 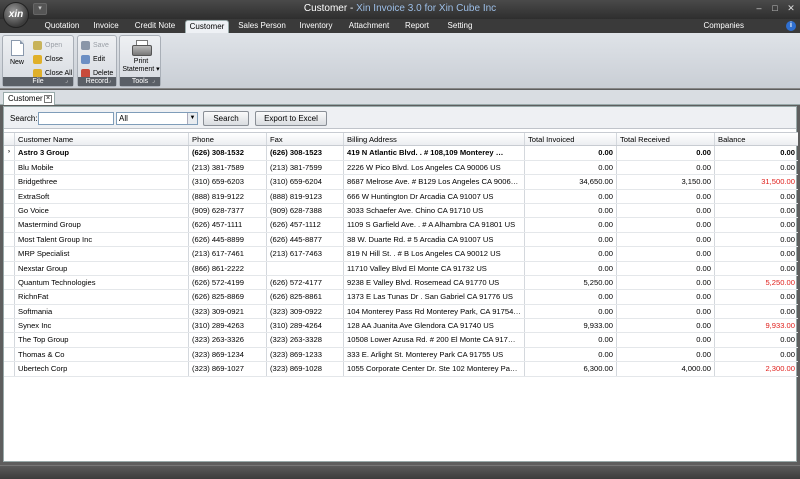 I want to click on column-header-billing-address: Billing Address, so click(x=434, y=139).